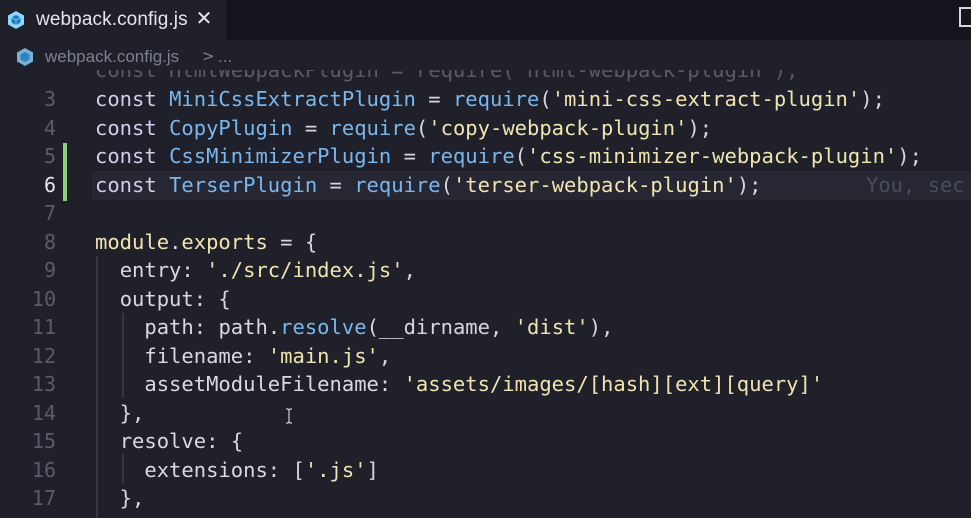 The height and width of the screenshot is (518, 971). I want to click on code-line: 9 entry: './src/index.js',, so click(485, 270).